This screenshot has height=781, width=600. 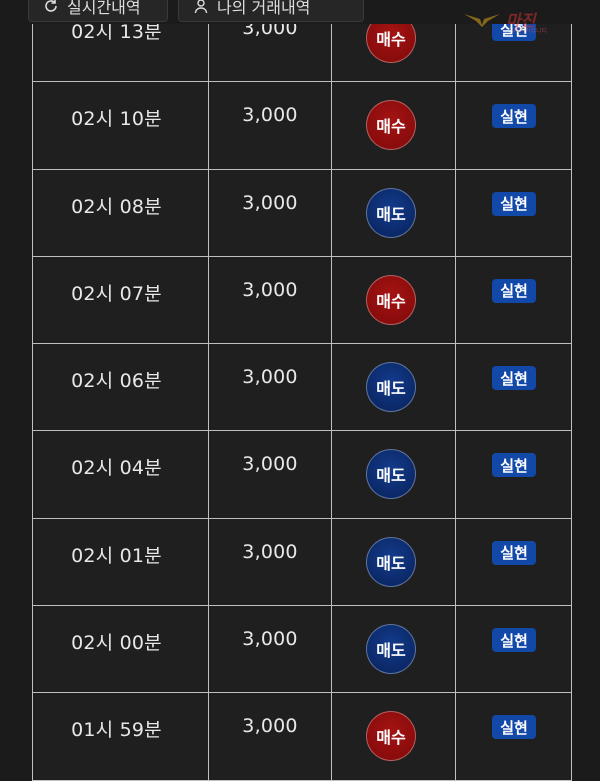 I want to click on eagle-emblem-icon, so click(x=482, y=20).